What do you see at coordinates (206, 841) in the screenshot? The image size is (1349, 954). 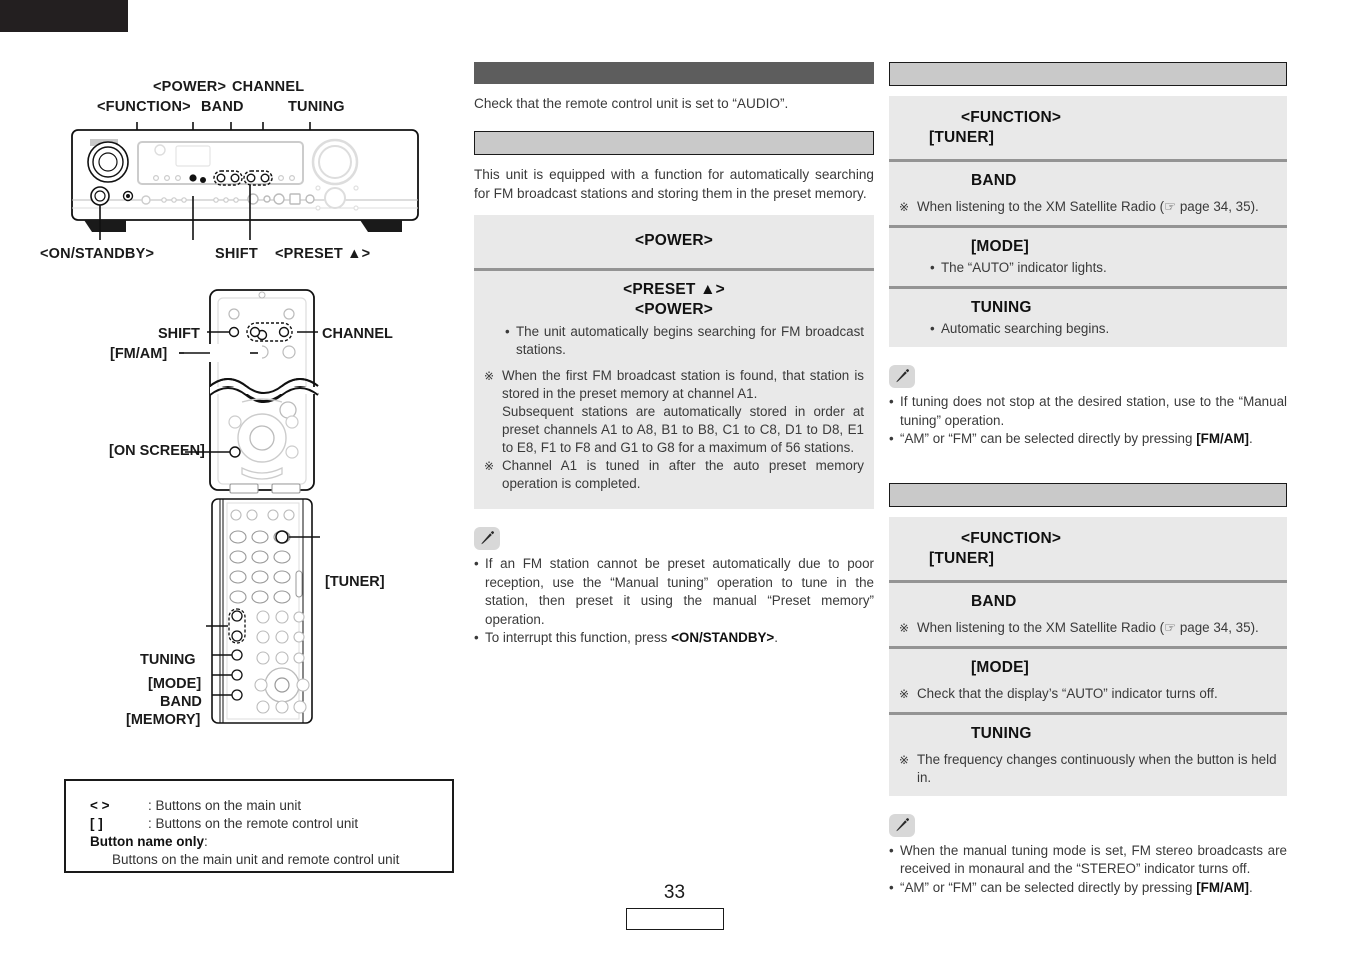 I see `legend-colon: :` at bounding box center [206, 841].